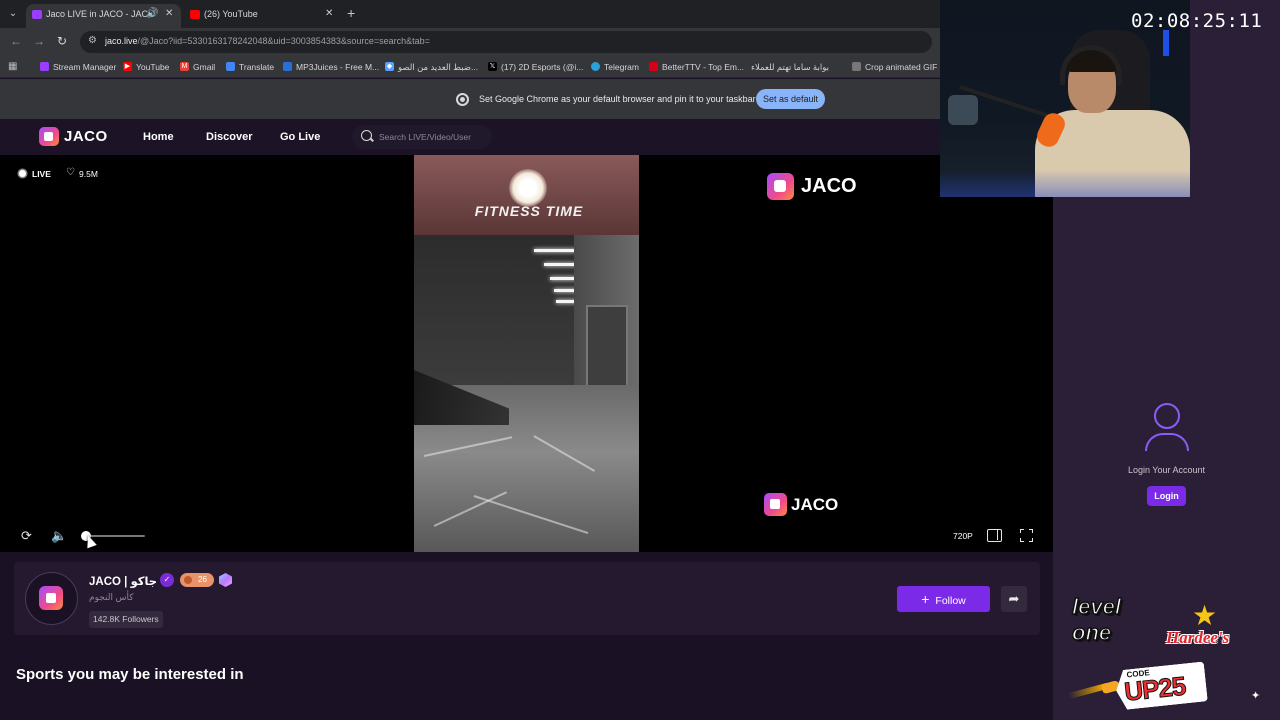  Describe the element at coordinates (492, 66) in the screenshot. I see `x-icon: 𝕏` at that location.